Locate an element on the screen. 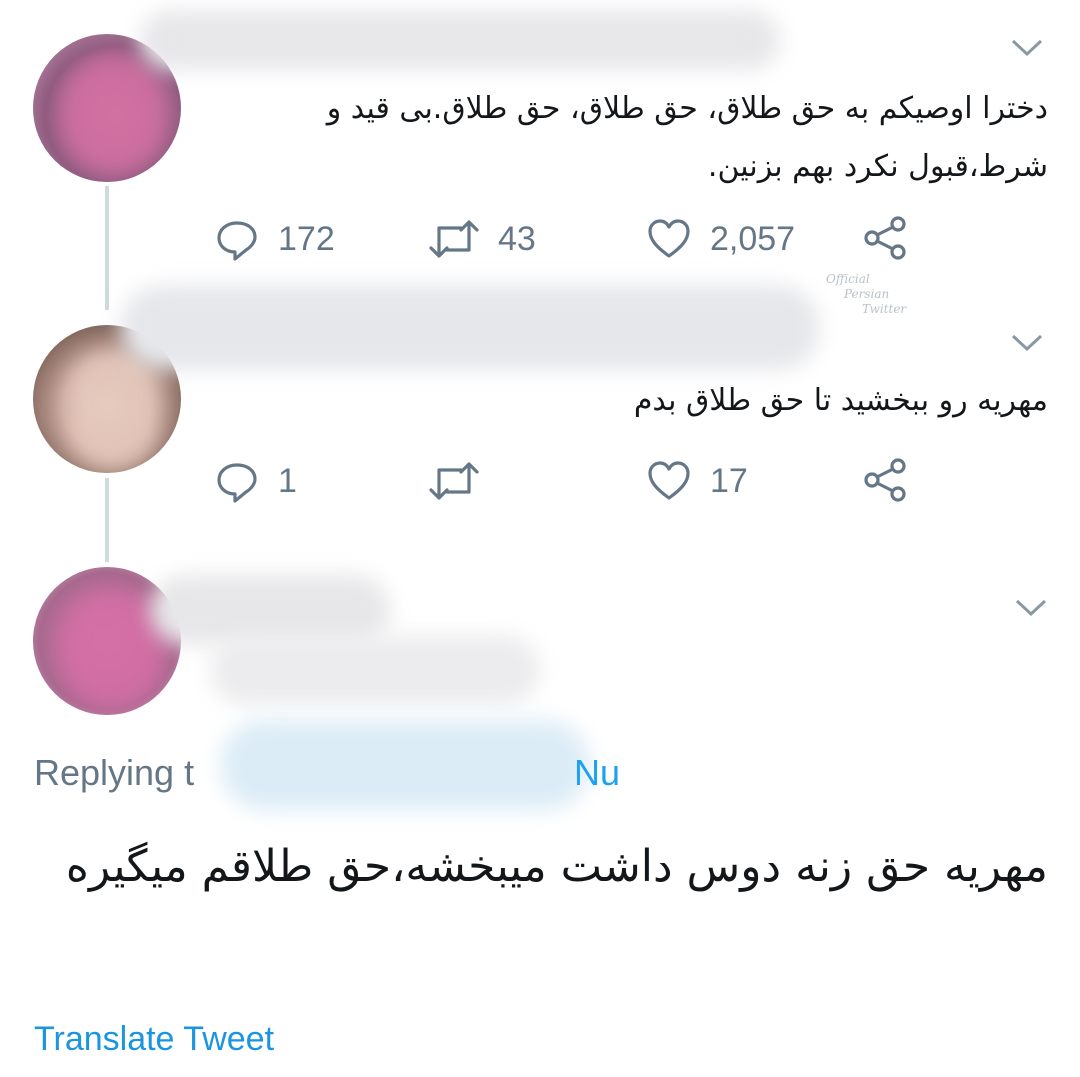 The image size is (1080, 1077). reply-count: 172 is located at coordinates (306, 238).